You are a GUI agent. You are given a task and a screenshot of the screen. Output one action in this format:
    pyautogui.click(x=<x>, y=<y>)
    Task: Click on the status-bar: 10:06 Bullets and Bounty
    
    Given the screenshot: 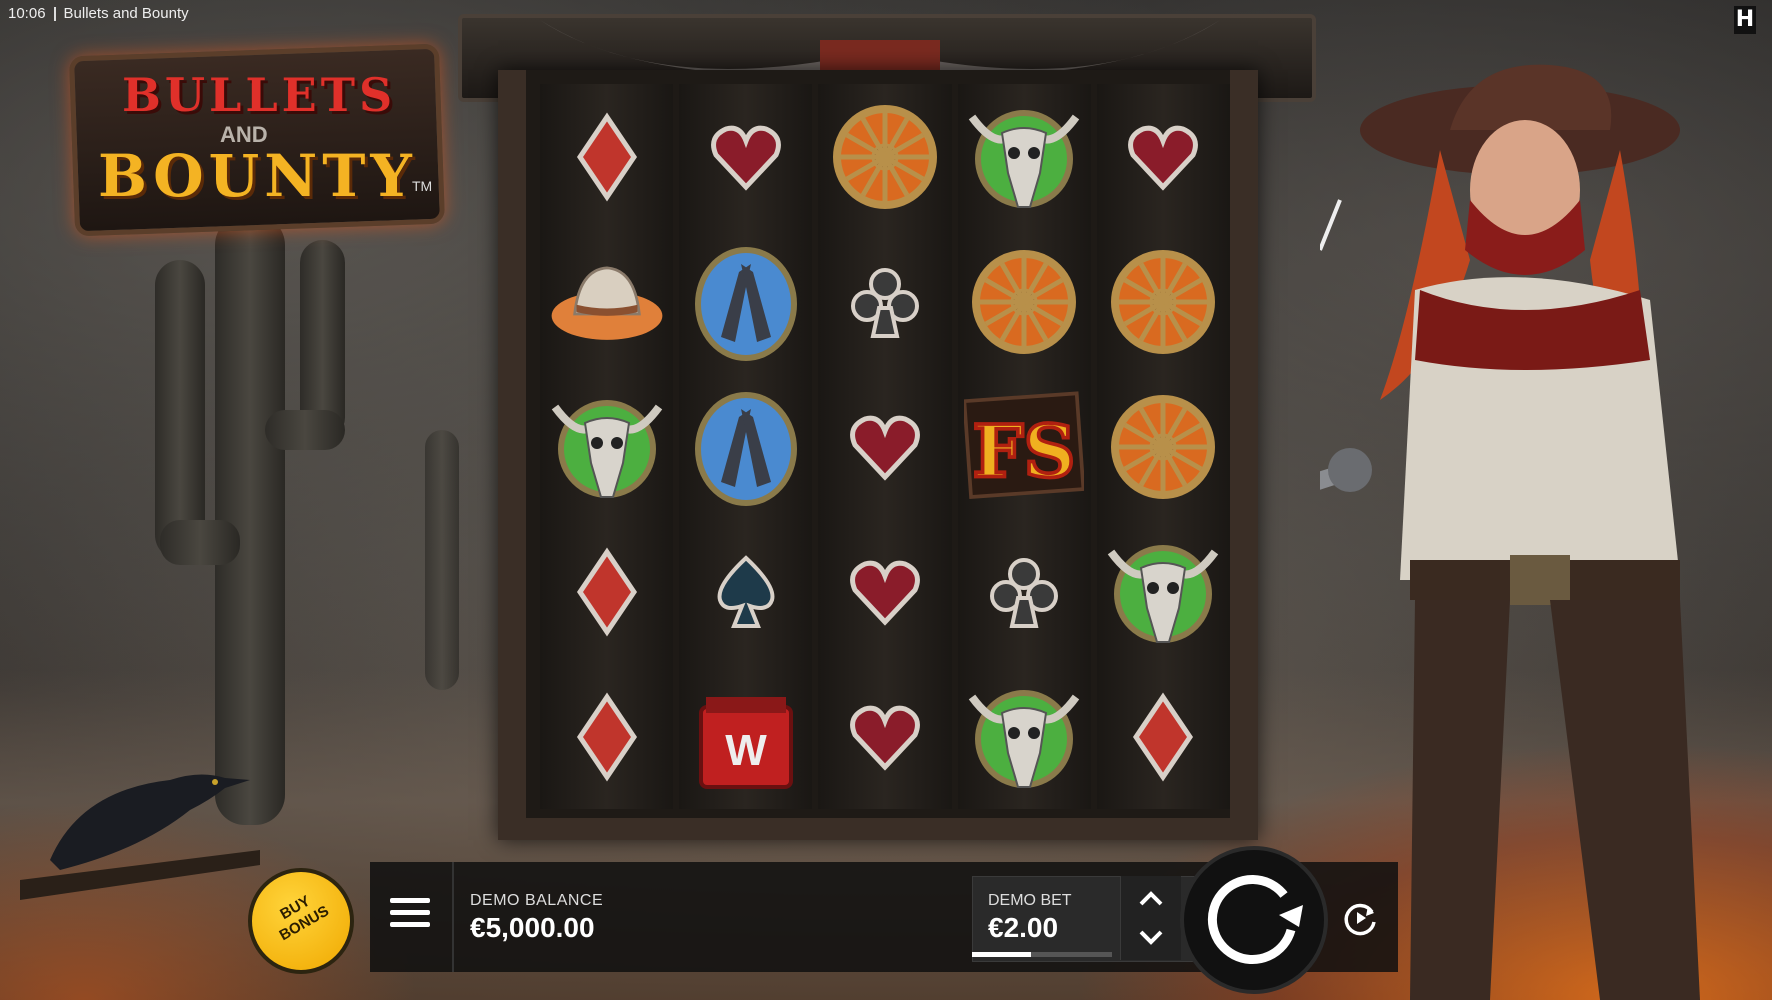 What is the action you would take?
    pyautogui.click(x=98, y=13)
    